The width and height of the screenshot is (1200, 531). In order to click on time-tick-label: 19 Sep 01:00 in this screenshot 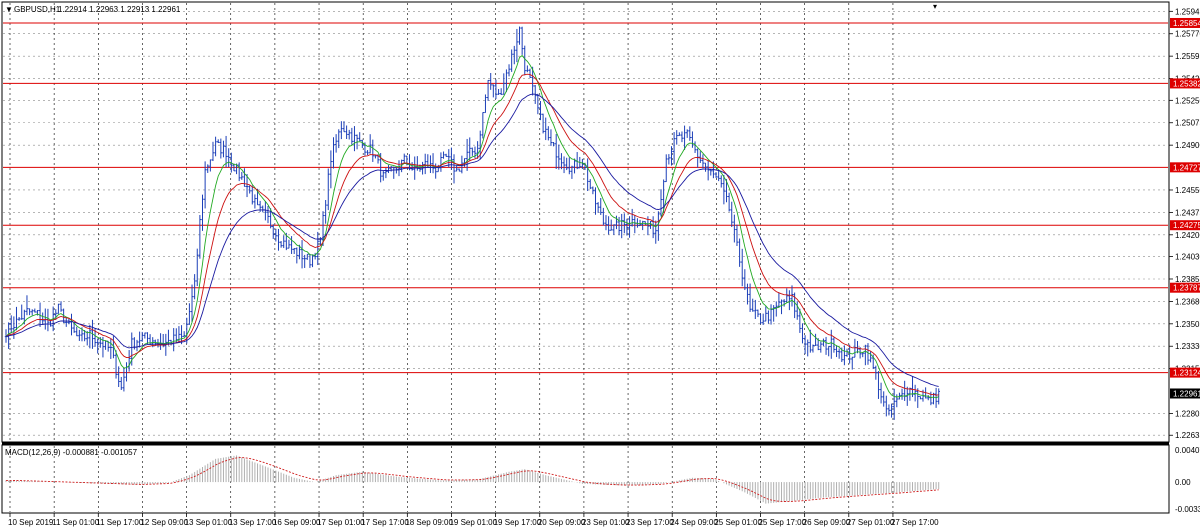, I will do `click(473, 522)`.